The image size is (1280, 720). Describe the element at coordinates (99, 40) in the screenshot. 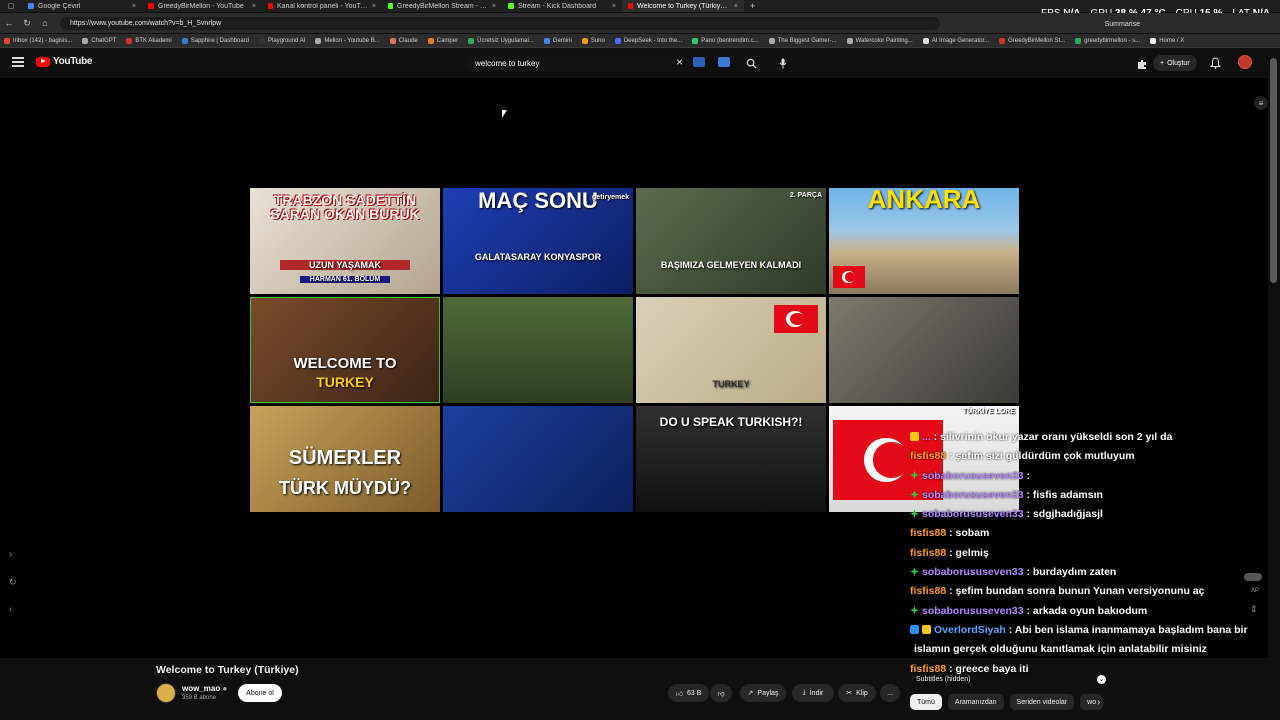

I see `bookmark-item: ChatGPT` at that location.